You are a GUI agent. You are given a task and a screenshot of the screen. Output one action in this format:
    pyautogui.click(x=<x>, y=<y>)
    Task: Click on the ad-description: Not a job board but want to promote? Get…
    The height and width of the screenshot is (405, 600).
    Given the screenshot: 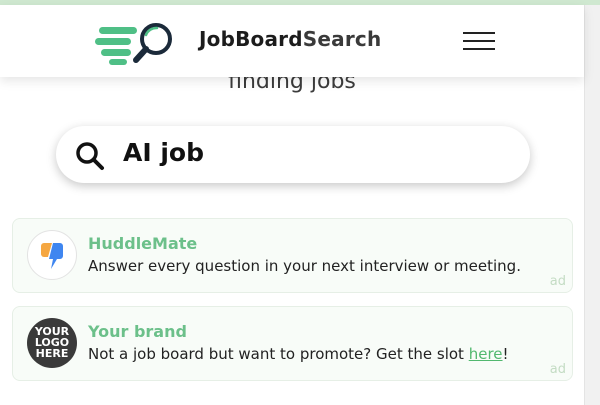 What is the action you would take?
    pyautogui.click(x=298, y=354)
    